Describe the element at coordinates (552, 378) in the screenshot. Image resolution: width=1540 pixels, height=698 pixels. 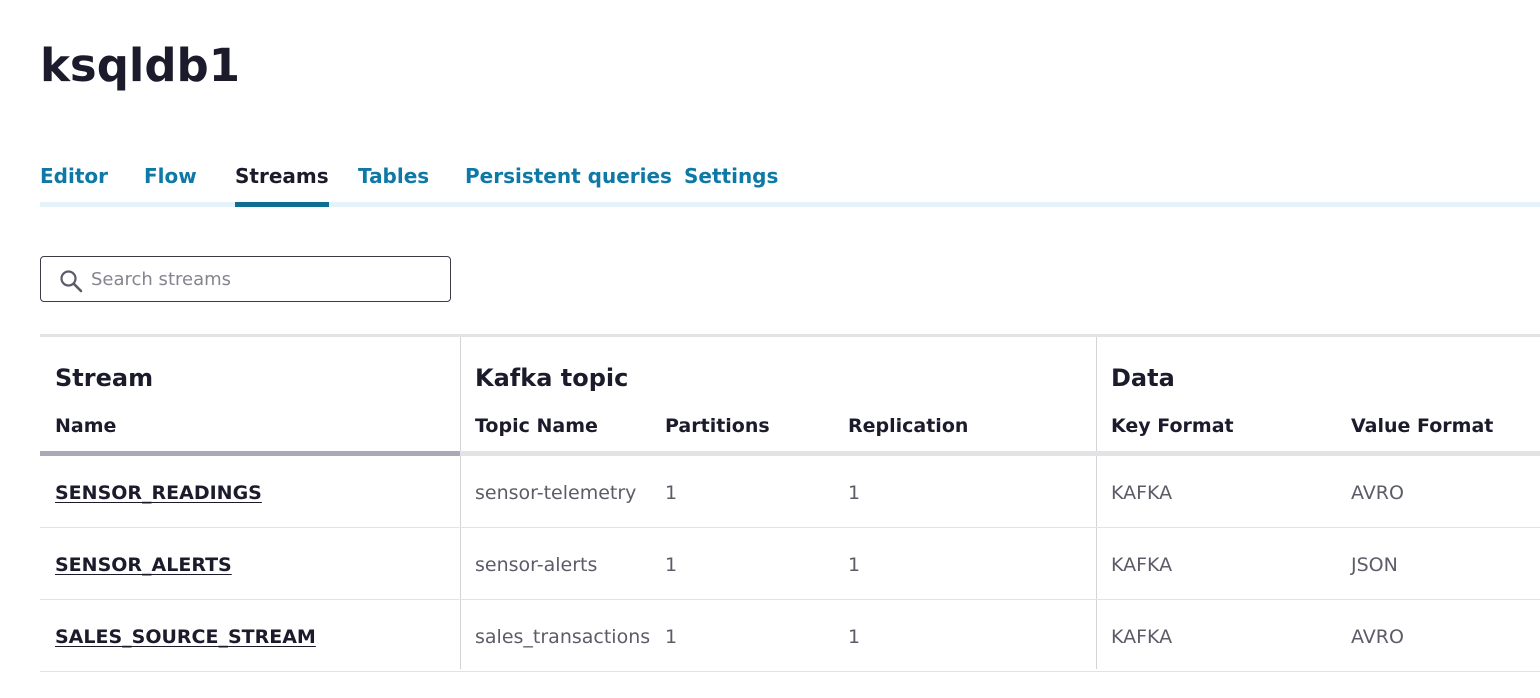
I see `group-header-kafka-topic: Kafka topic` at that location.